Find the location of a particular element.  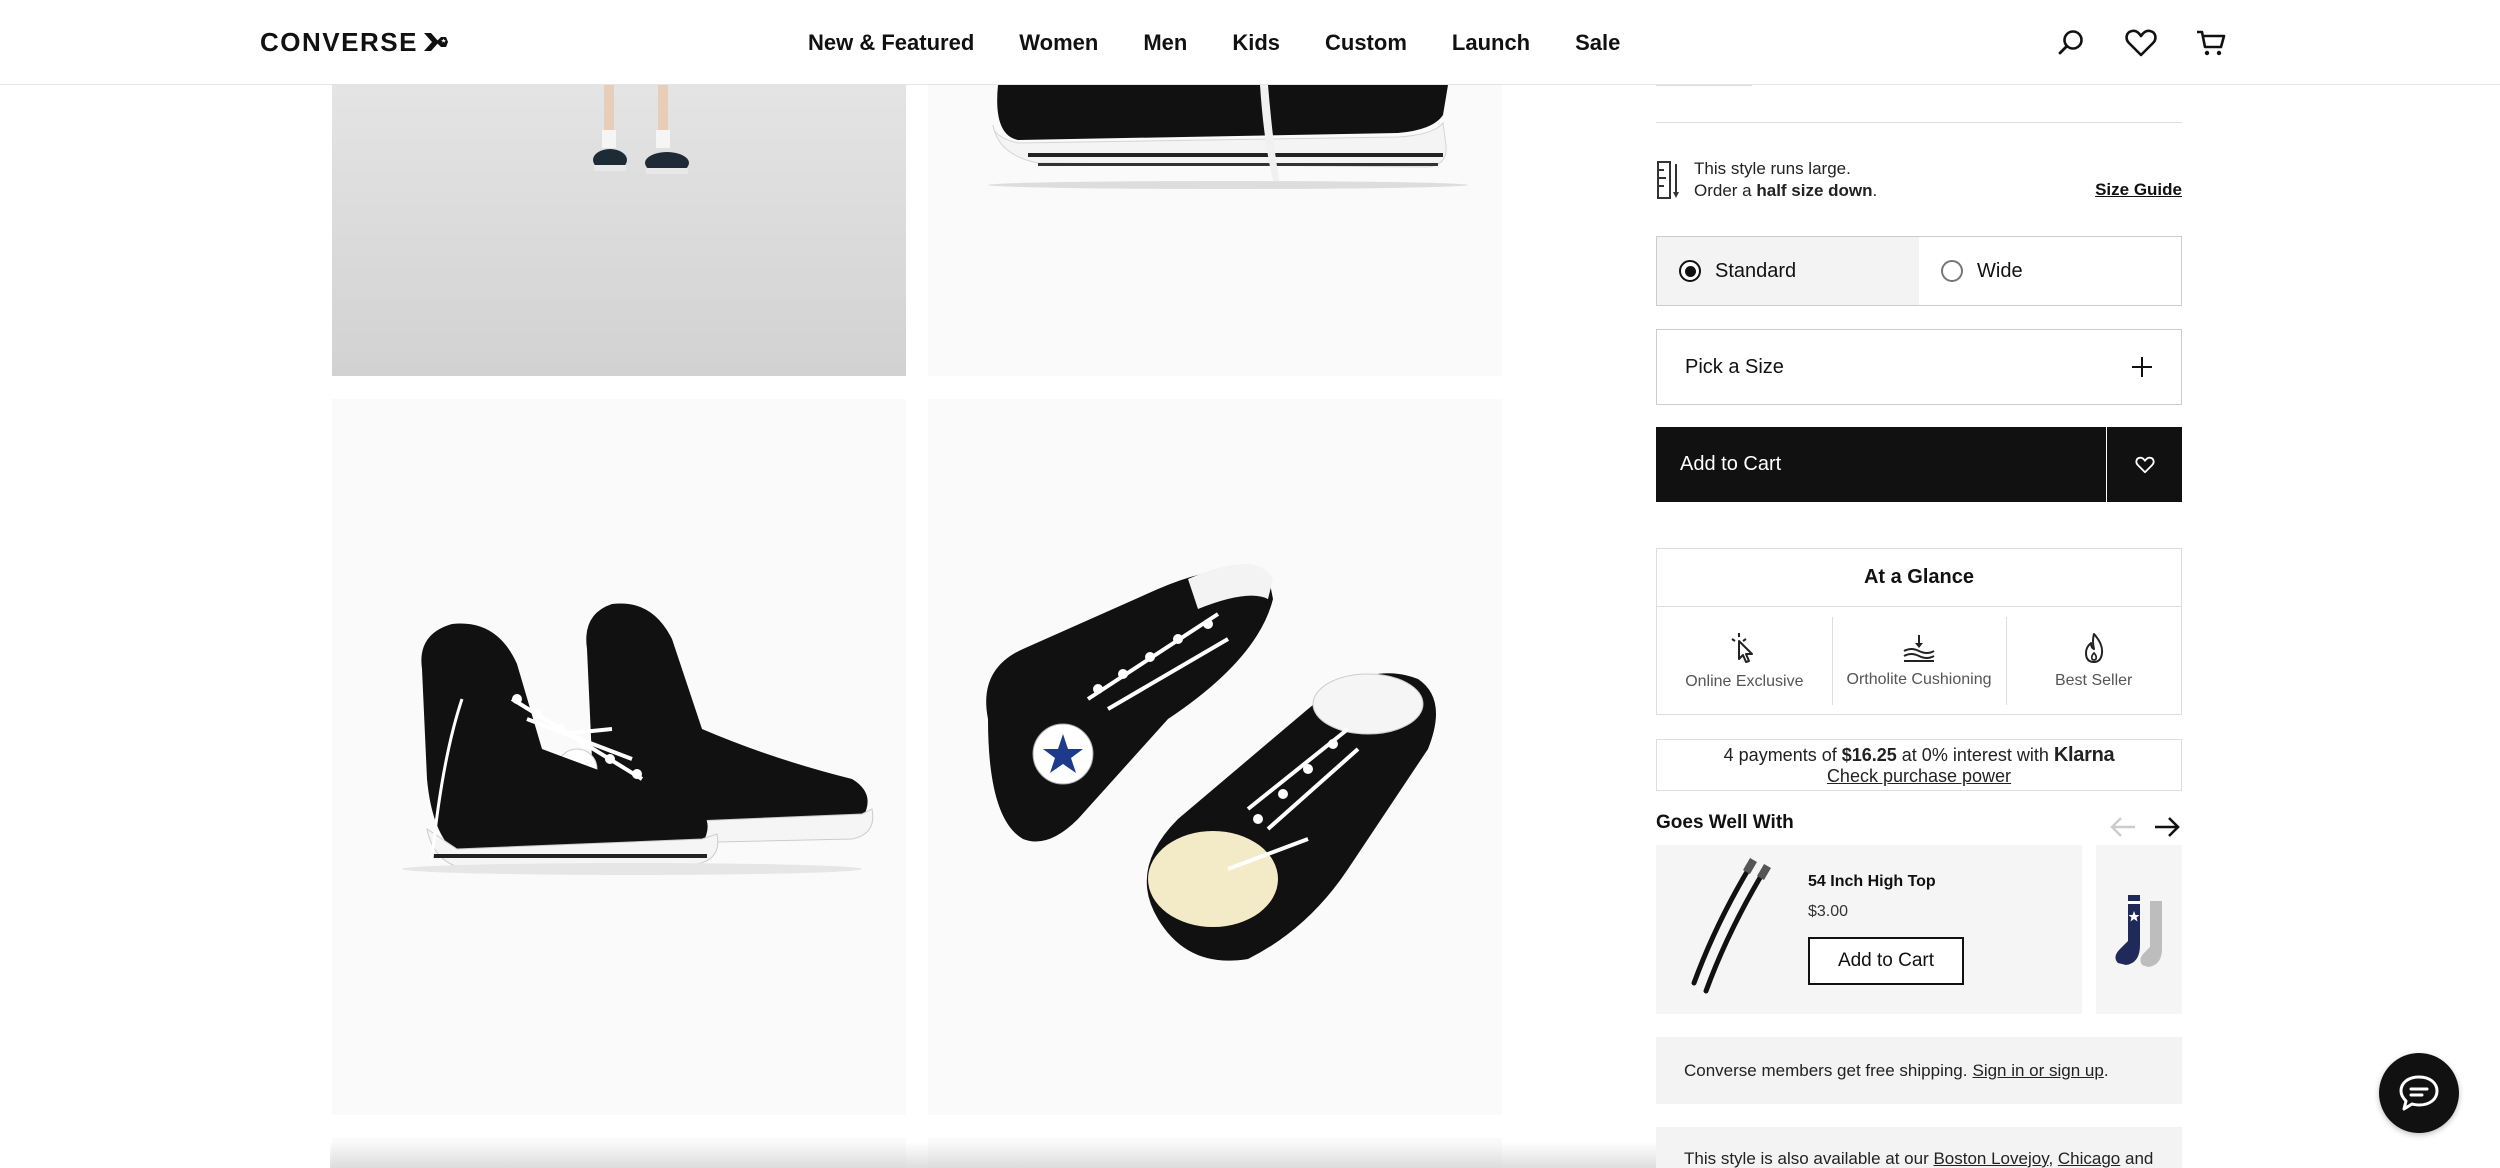

carousel-next-button is located at coordinates (2167, 827).